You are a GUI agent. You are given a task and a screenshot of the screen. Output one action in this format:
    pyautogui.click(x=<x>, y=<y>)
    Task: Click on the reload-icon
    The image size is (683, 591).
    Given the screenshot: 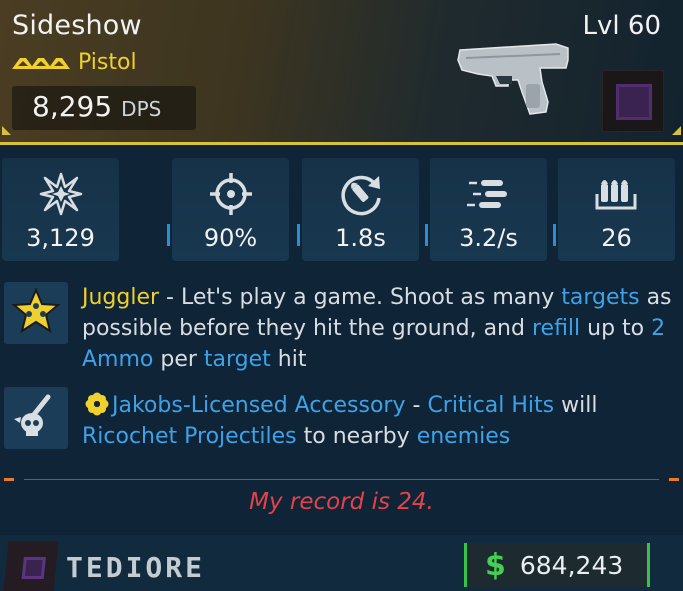 What is the action you would take?
    pyautogui.click(x=360, y=195)
    